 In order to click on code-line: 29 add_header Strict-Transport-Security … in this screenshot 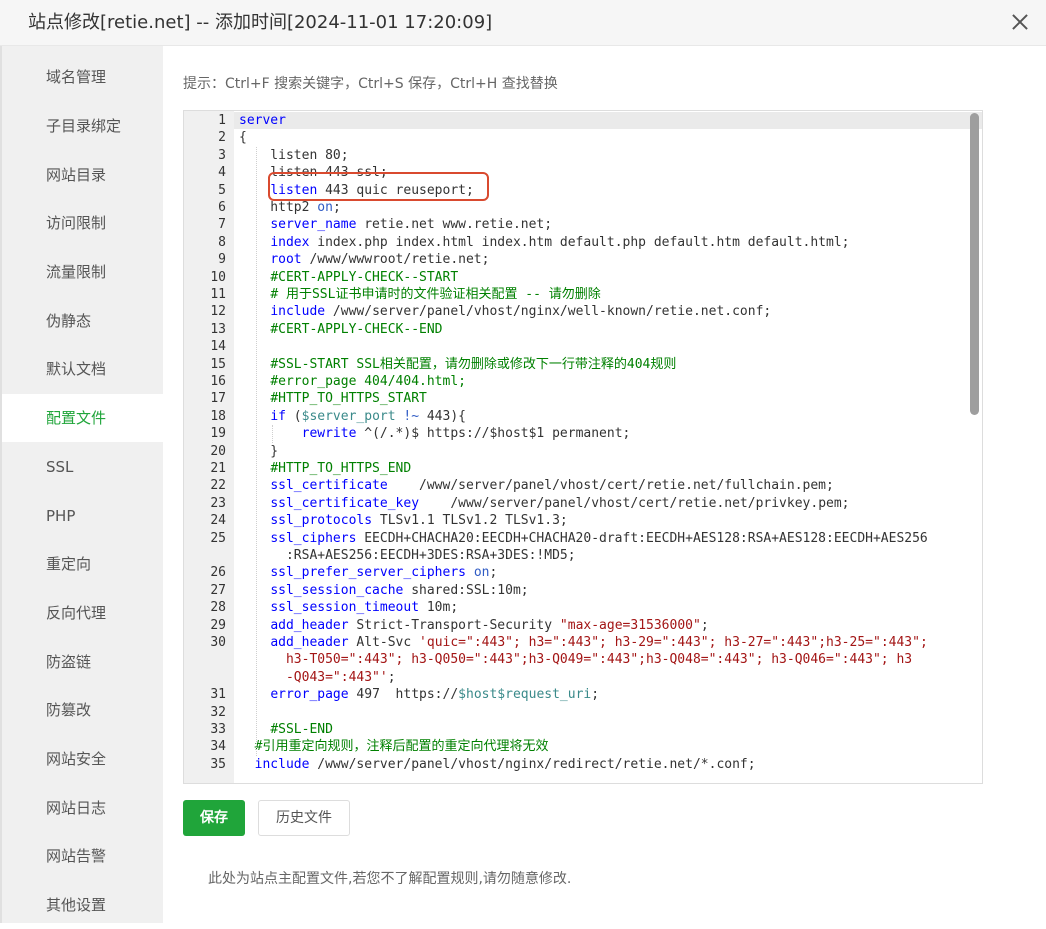, I will do `click(583, 625)`.